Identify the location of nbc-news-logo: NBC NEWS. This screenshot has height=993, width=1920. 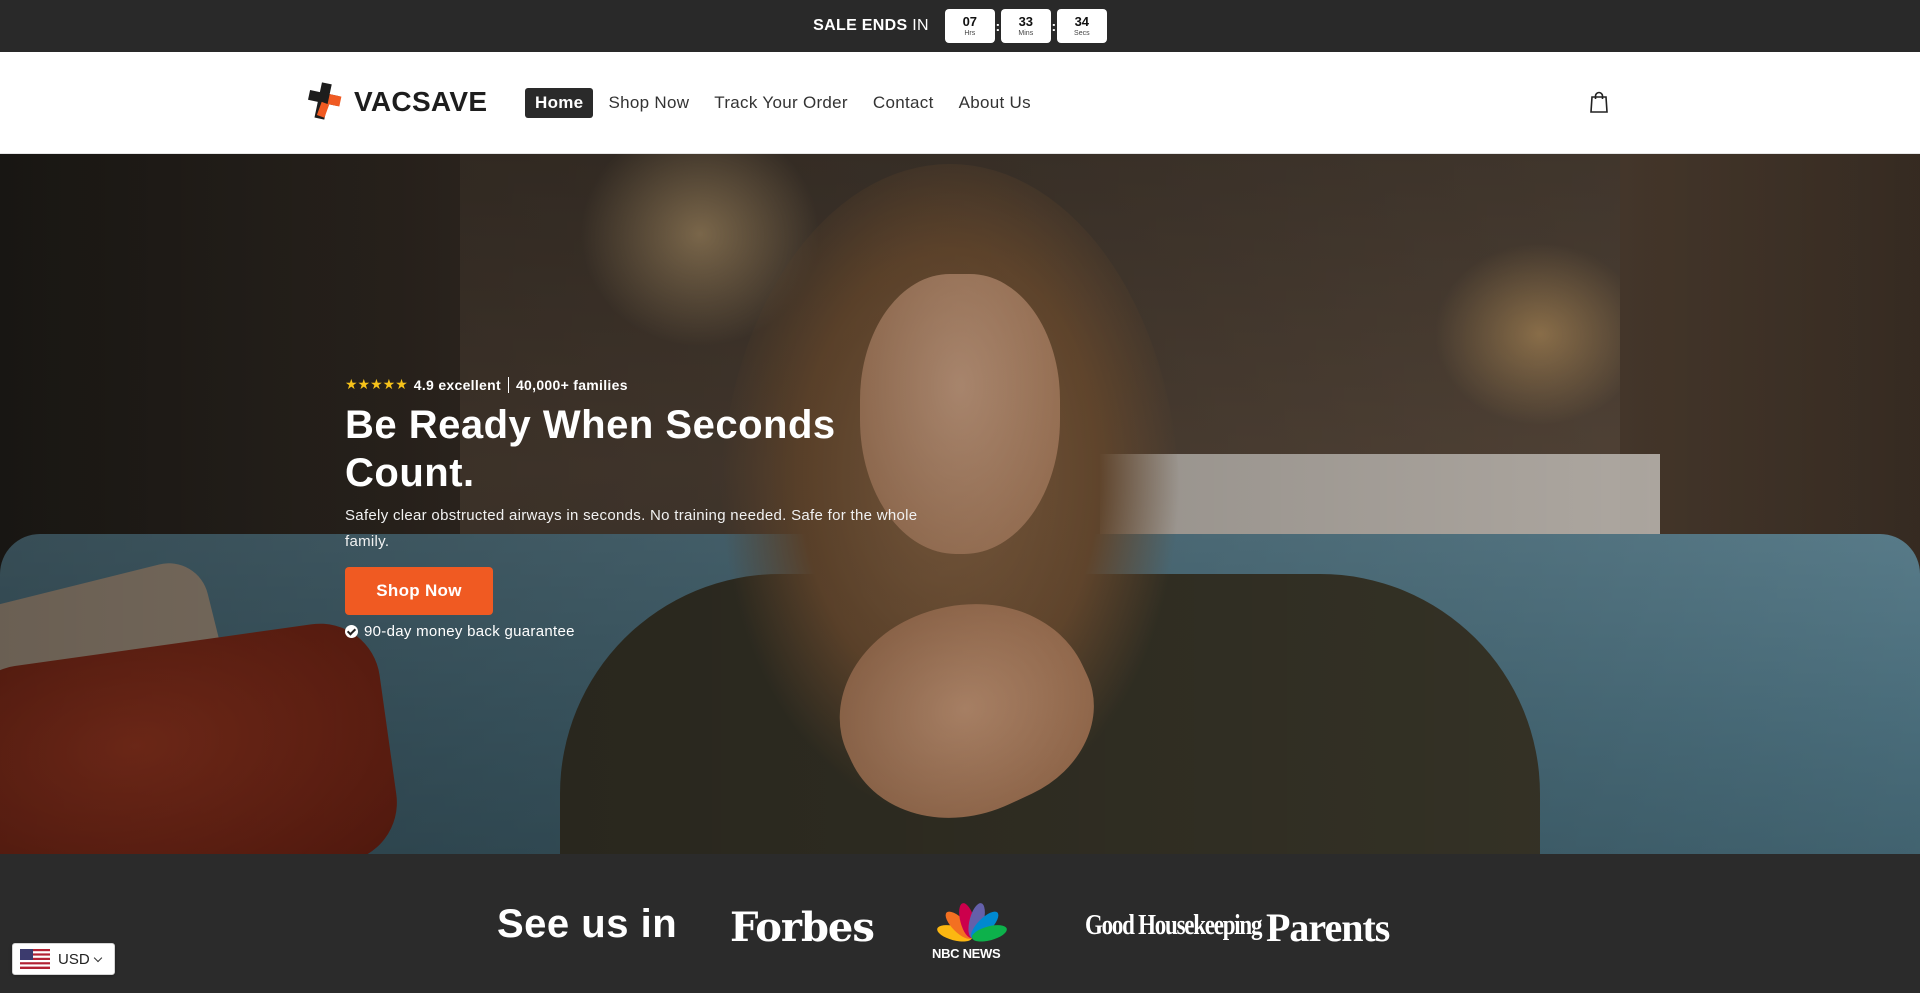
(966, 953).